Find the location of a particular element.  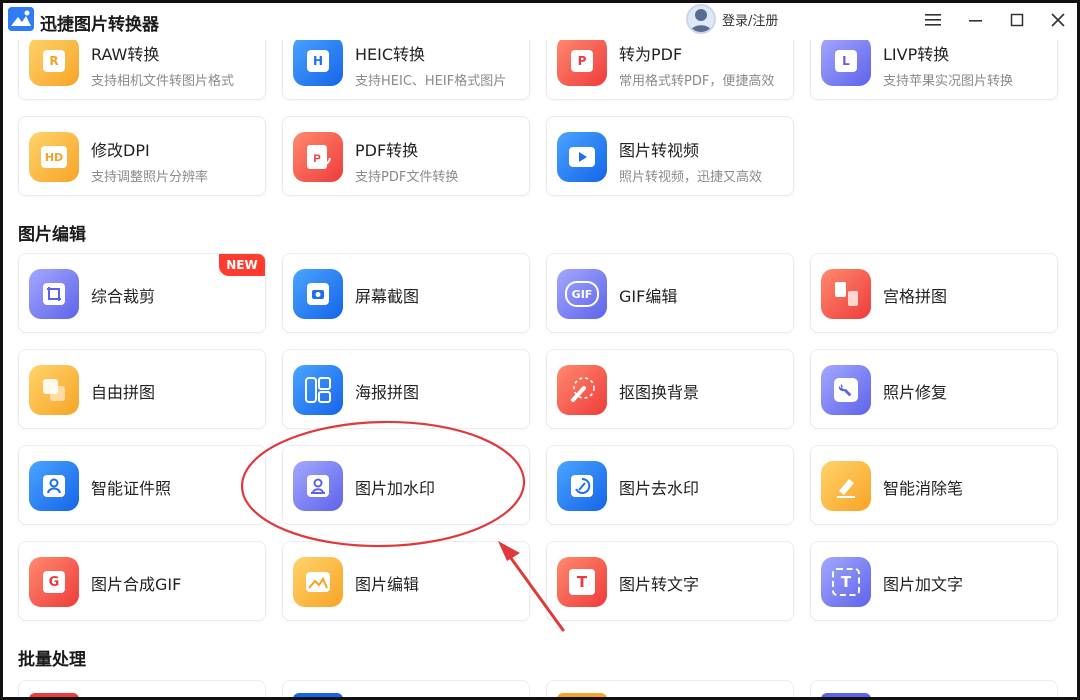

remove-watermark-icon is located at coordinates (582, 486).